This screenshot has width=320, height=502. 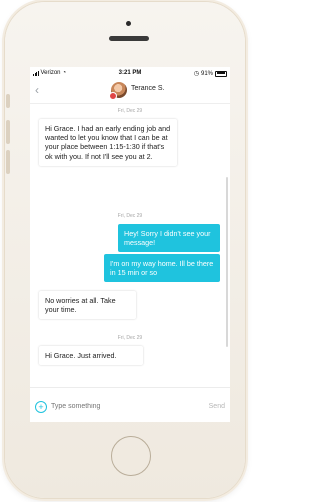 What do you see at coordinates (221, 73) in the screenshot?
I see `battery-icon` at bounding box center [221, 73].